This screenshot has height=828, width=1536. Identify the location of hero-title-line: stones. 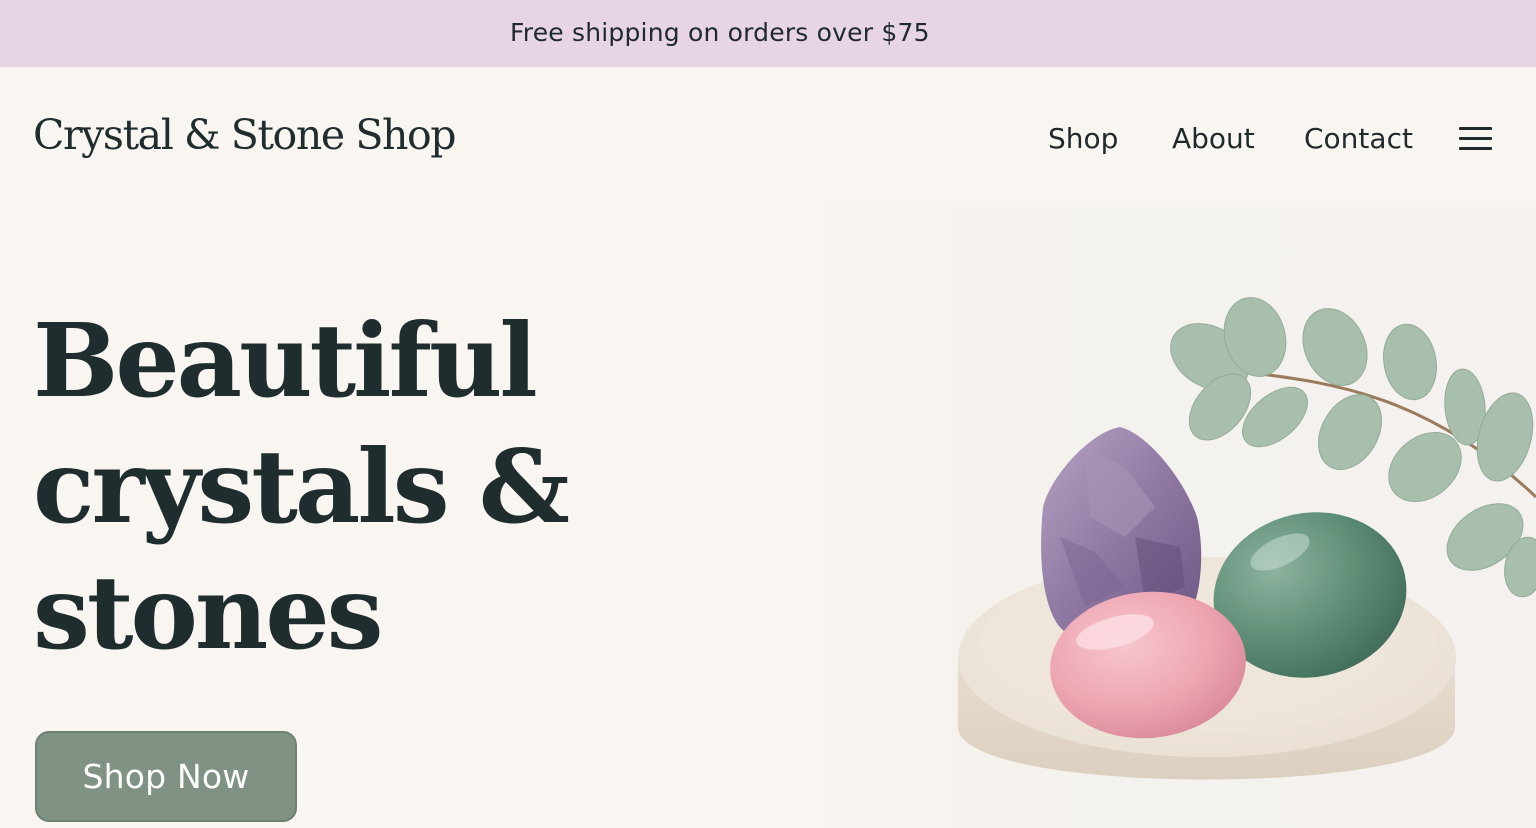
(208, 612).